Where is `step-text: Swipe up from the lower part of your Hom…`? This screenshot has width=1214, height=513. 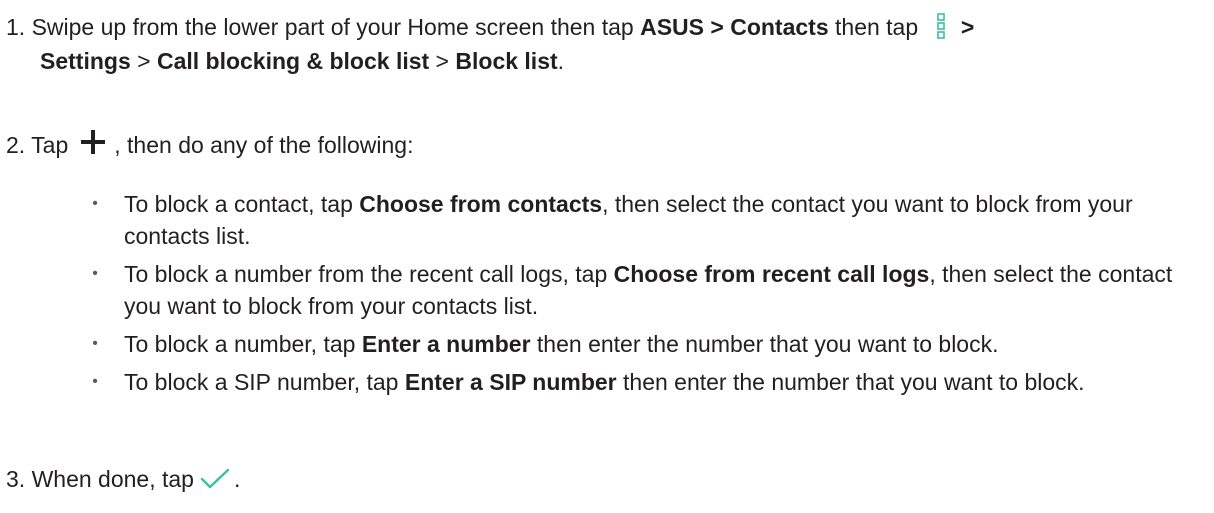
step-text: Swipe up from the lower part of your Hom… is located at coordinates (336, 27).